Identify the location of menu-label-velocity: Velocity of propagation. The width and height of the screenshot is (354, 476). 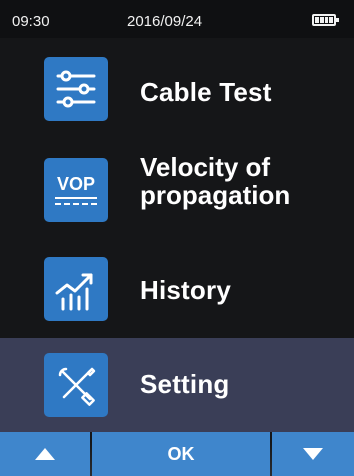
(215, 181).